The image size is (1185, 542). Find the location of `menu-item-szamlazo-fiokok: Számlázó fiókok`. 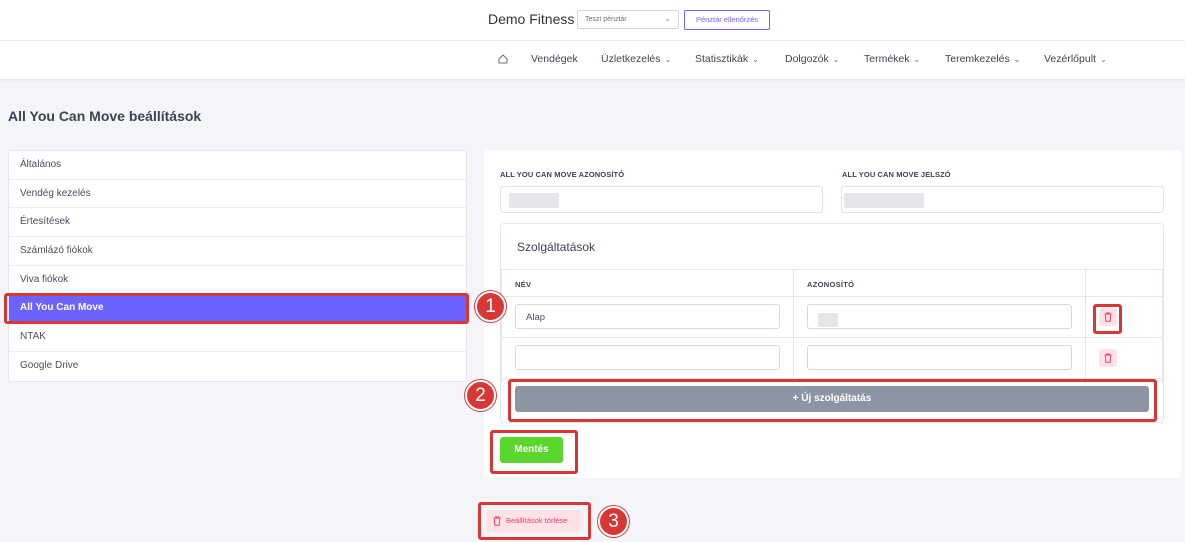

menu-item-szamlazo-fiokok: Számlázó fiókok is located at coordinates (237, 251).